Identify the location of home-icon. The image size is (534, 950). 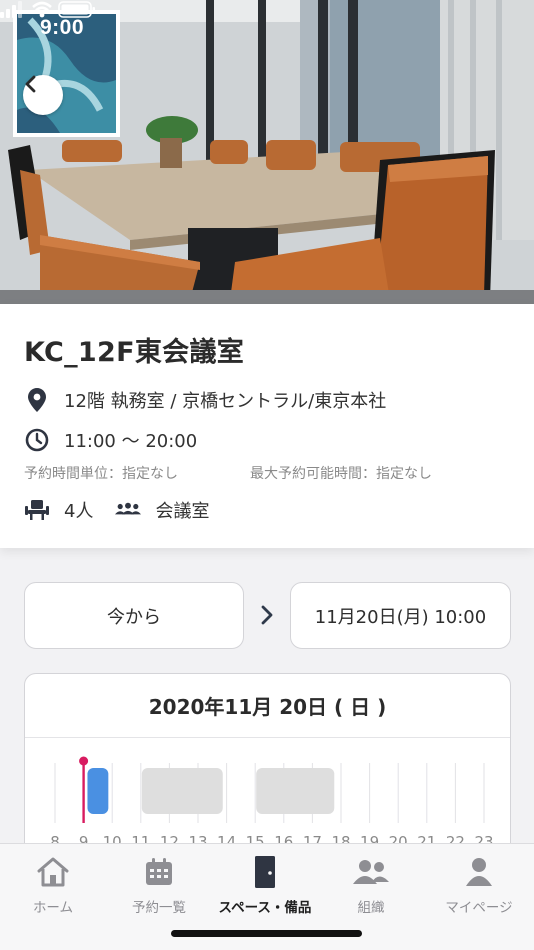
(53, 872).